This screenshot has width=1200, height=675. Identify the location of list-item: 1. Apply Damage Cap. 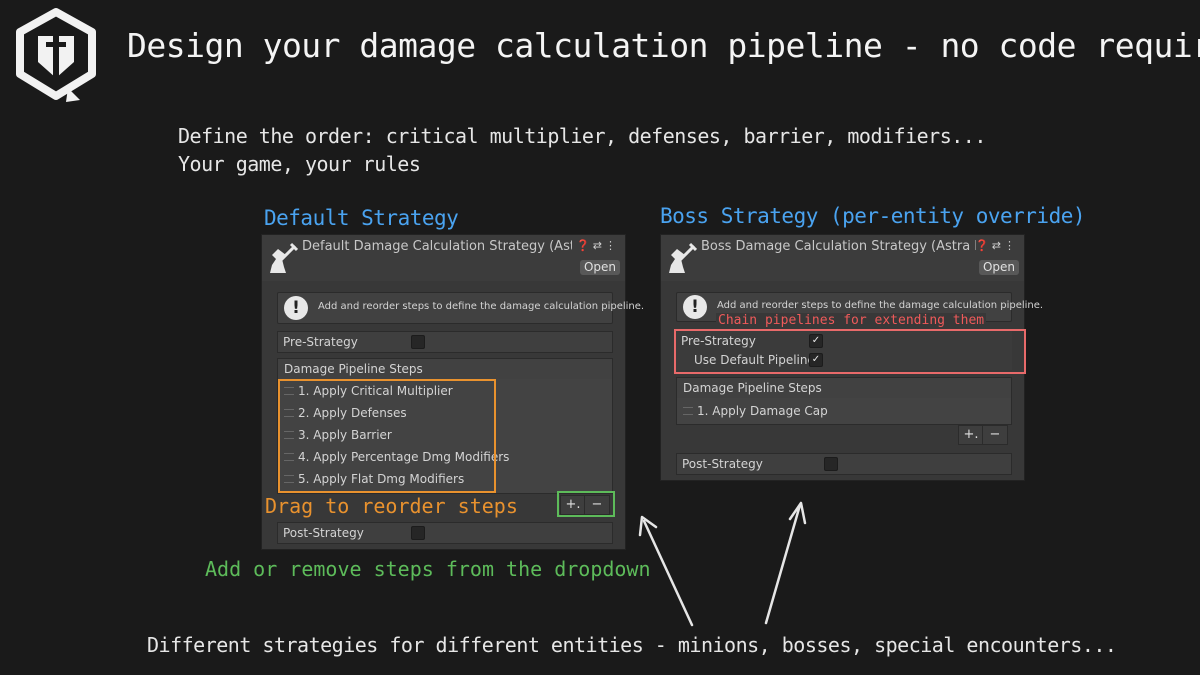
(844, 411).